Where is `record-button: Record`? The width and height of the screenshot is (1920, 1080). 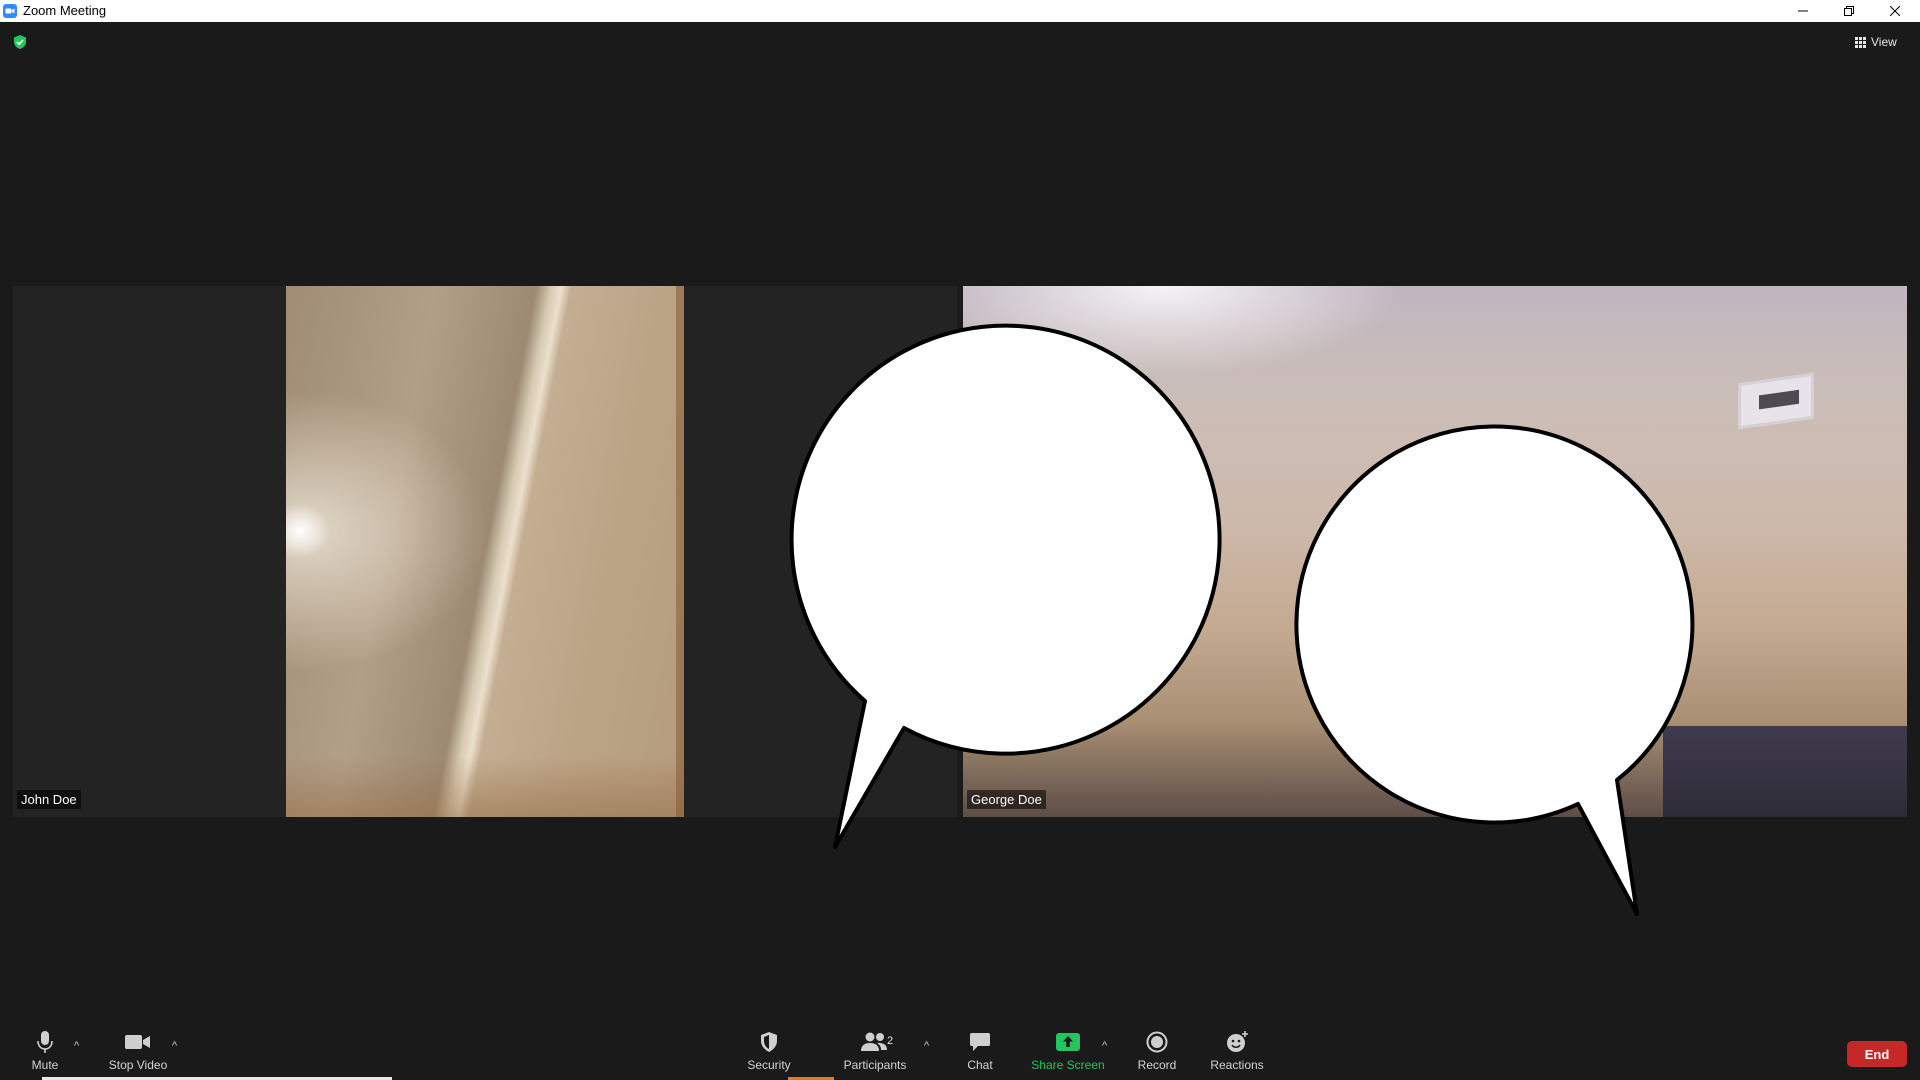
record-button: Record is located at coordinates (1157, 1053).